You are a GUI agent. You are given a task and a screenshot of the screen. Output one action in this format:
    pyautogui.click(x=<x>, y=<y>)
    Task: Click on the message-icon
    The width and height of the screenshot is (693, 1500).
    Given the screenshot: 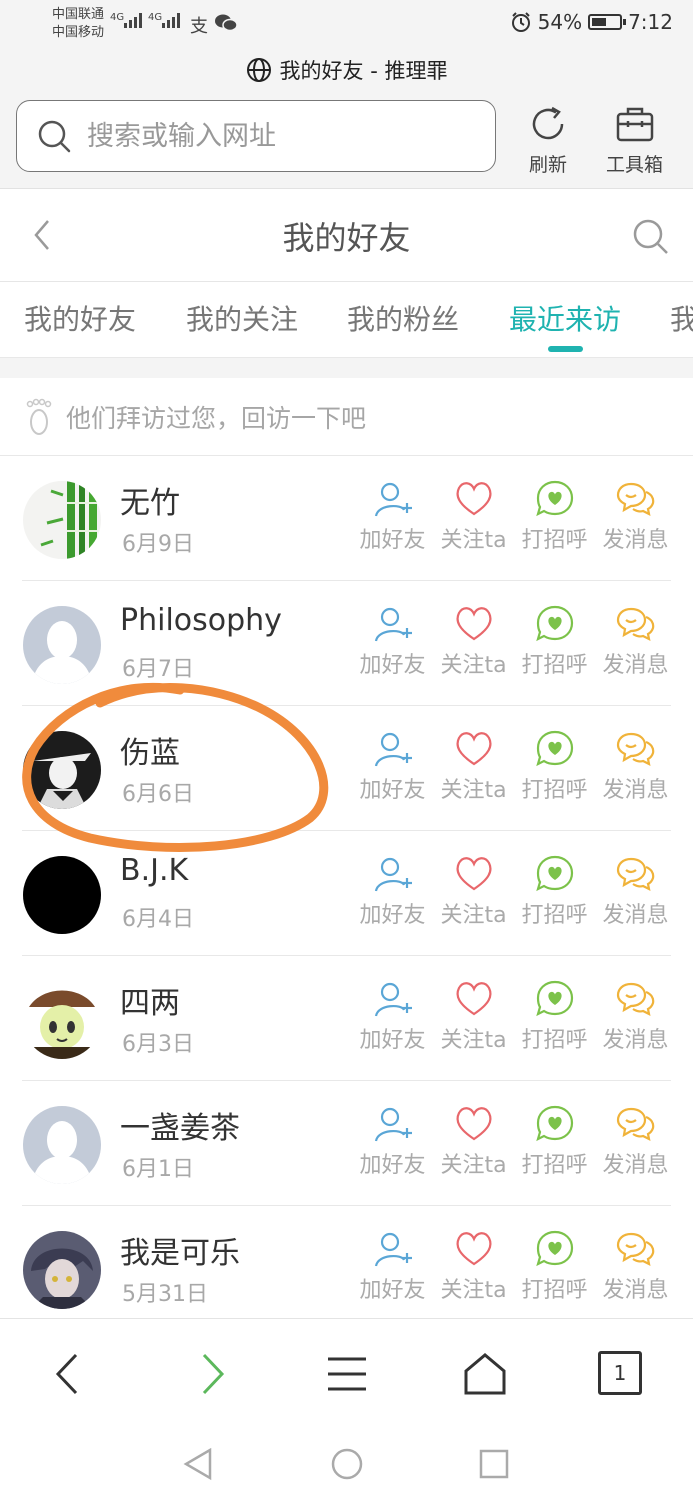 What is the action you would take?
    pyautogui.click(x=635, y=999)
    